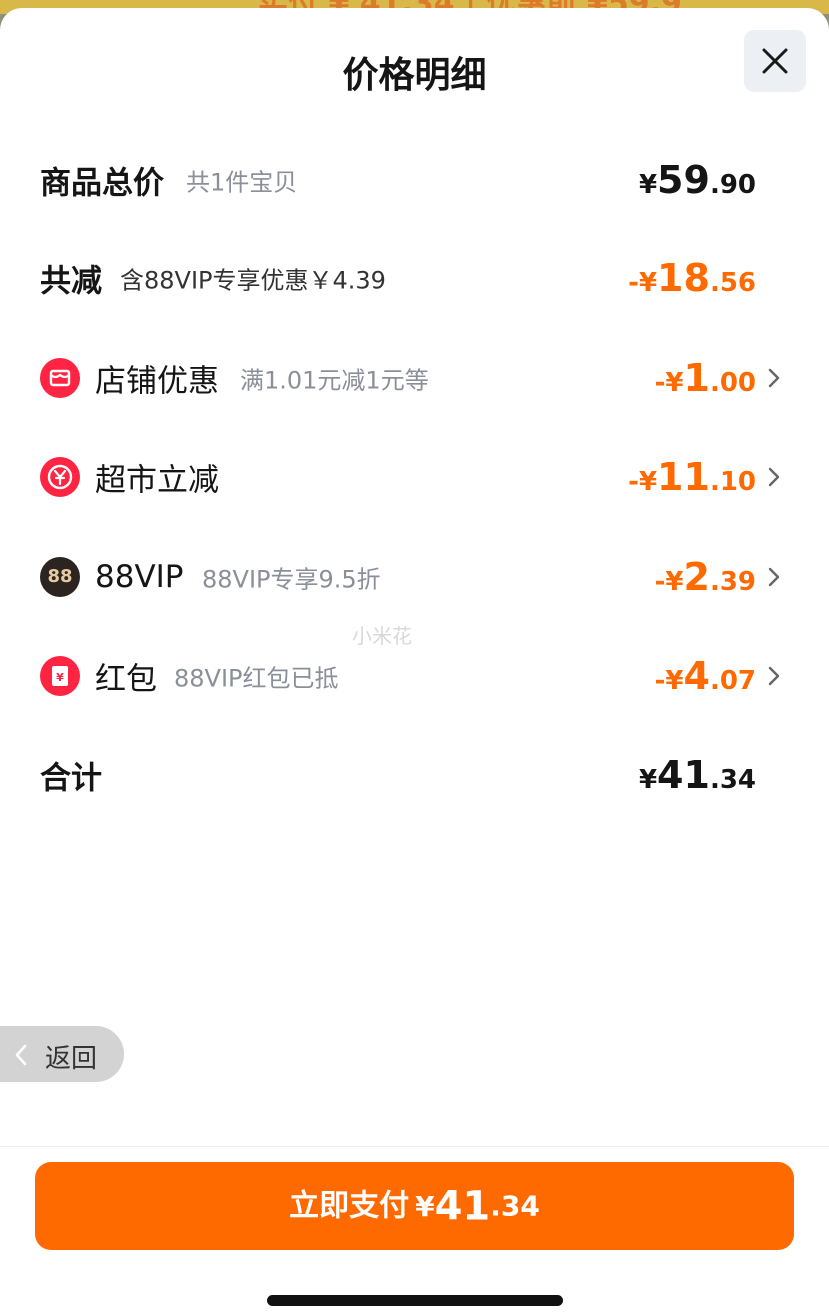  Describe the element at coordinates (71, 1059) in the screenshot. I see `back-label: 返回` at that location.